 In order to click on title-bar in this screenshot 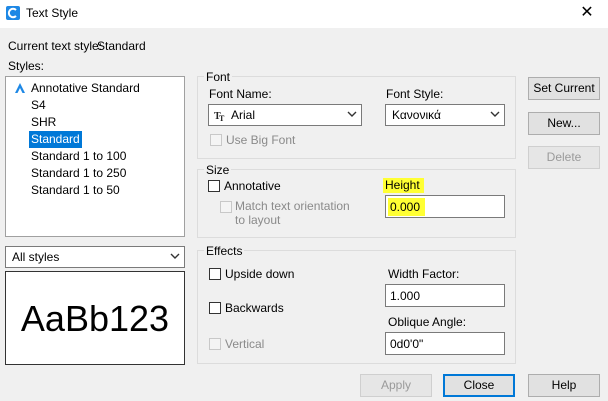, I will do `click(304, 14)`.